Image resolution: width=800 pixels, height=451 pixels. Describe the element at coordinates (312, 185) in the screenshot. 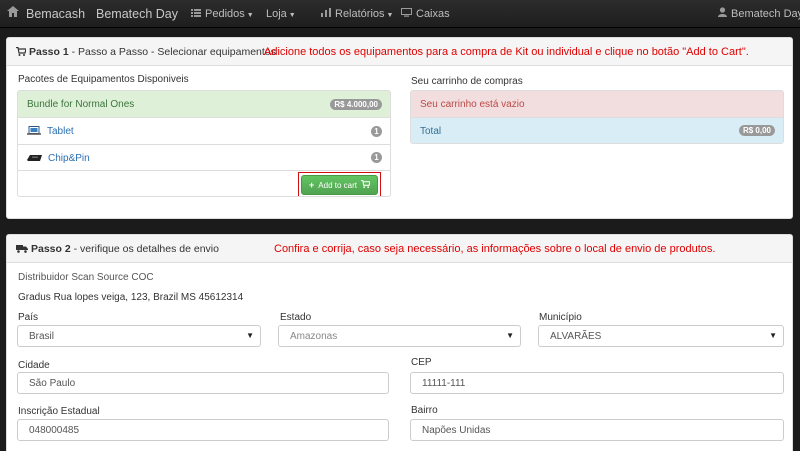

I see `plus-icon: +` at that location.